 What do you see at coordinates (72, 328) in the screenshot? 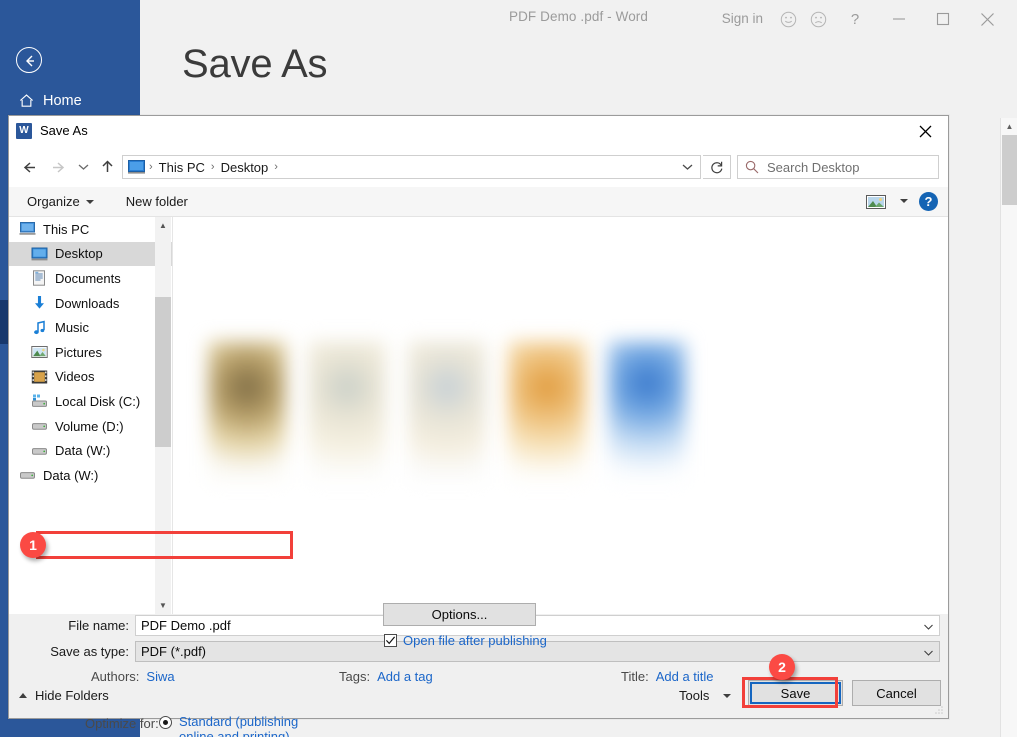
I see `tree-item-label: Music` at bounding box center [72, 328].